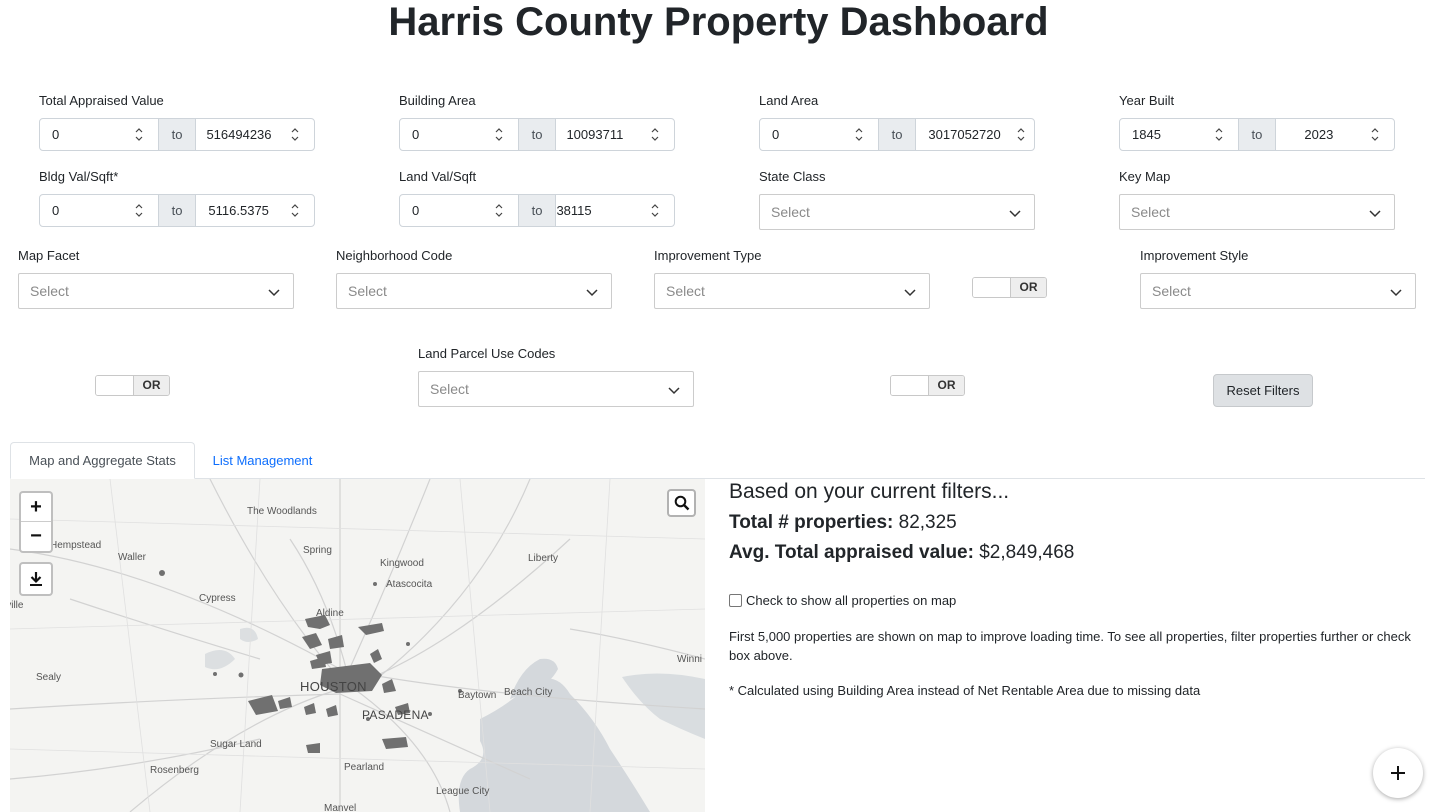 The height and width of the screenshot is (812, 1437). I want to click on building-area-max-input: 10093711, so click(615, 134).